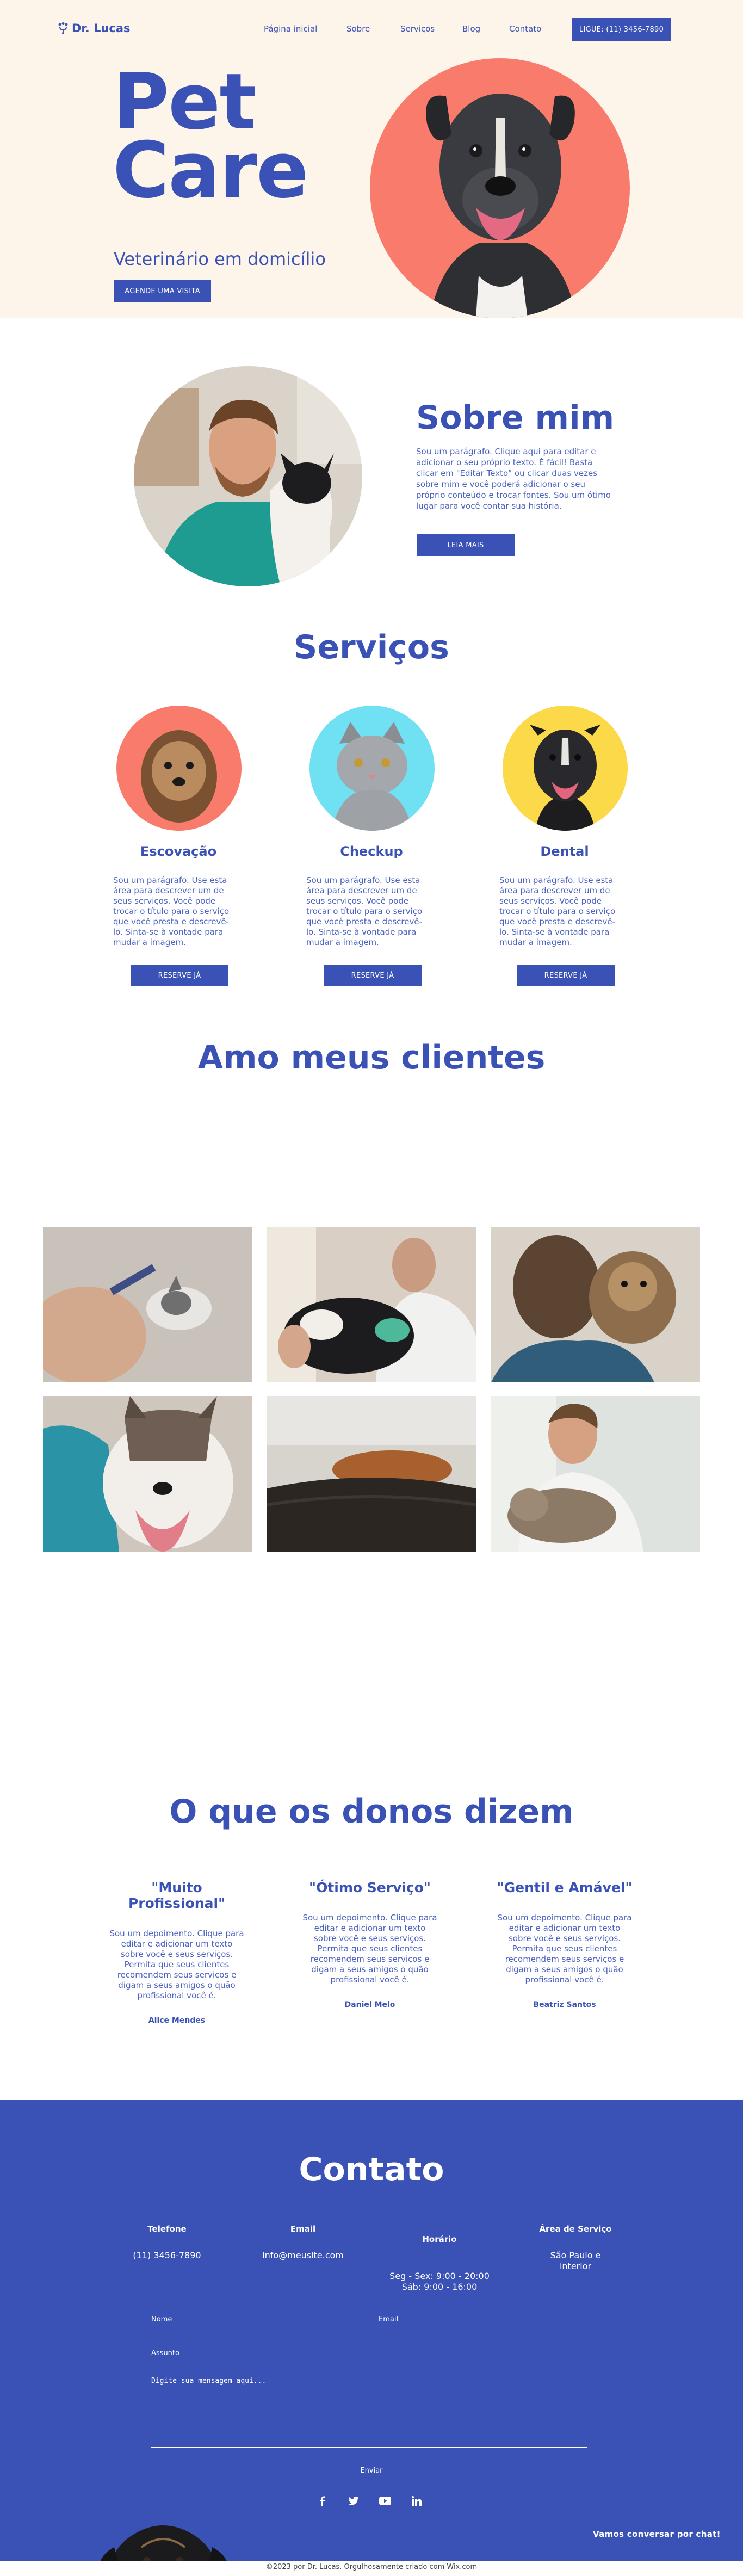 The height and width of the screenshot is (2576, 743). I want to click on peeking-dog-image, so click(163, 2535).